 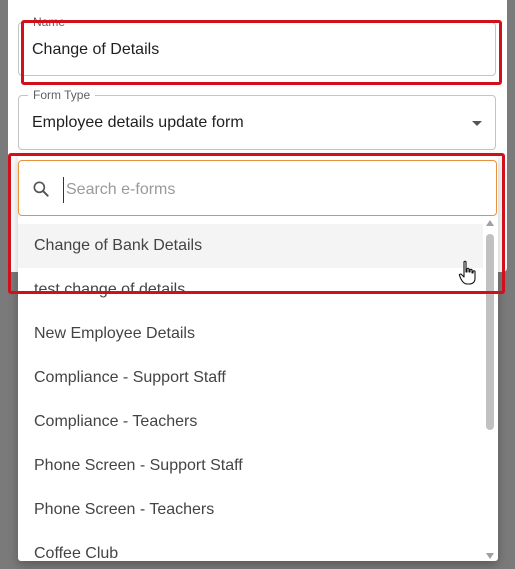 I want to click on scroll-thumb, so click(x=490, y=332).